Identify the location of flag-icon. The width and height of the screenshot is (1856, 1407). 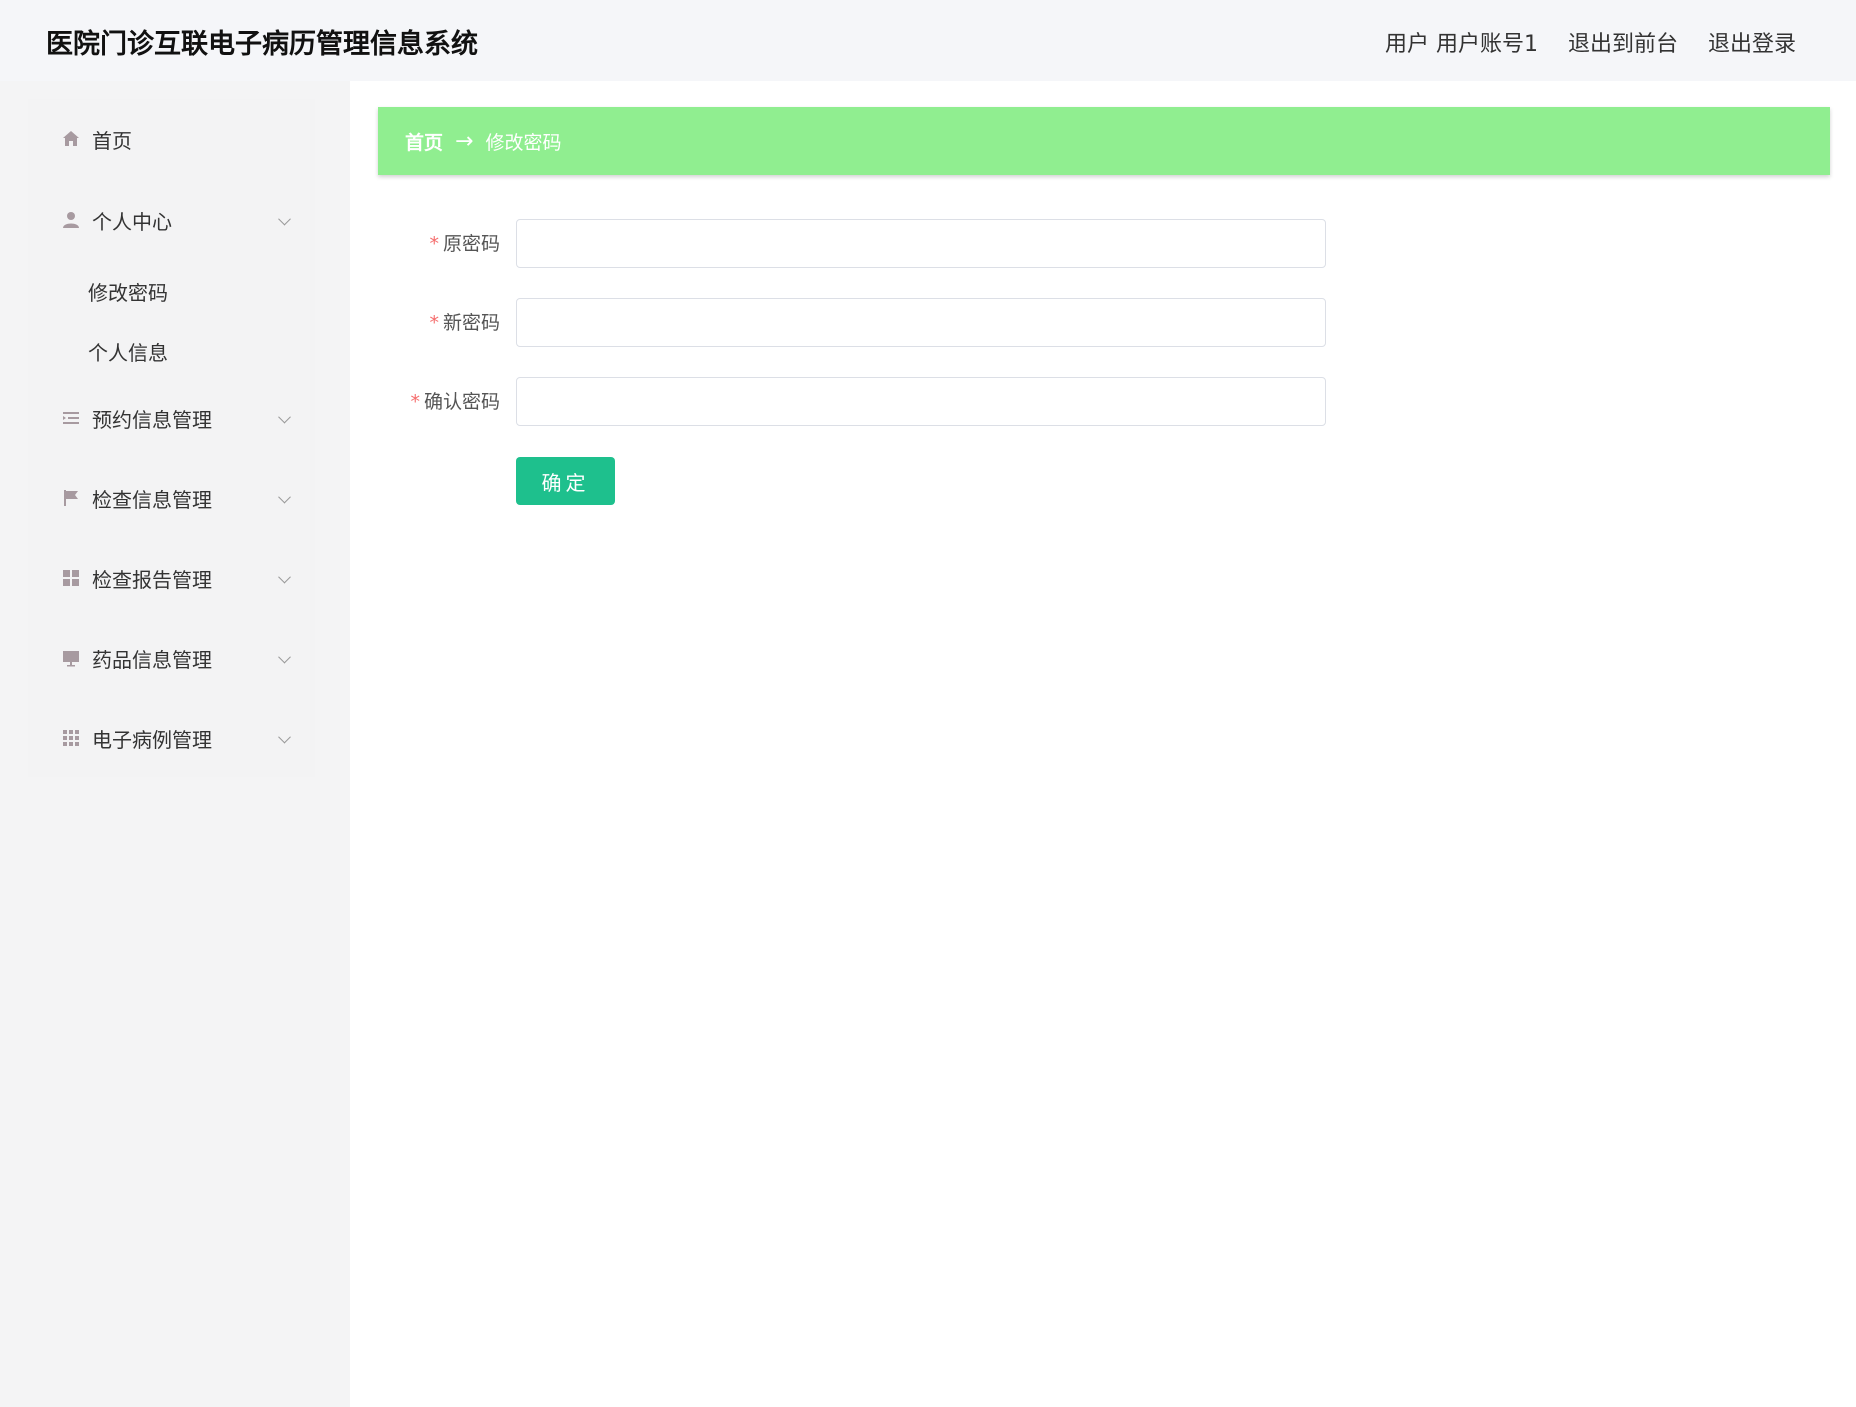
(71, 498).